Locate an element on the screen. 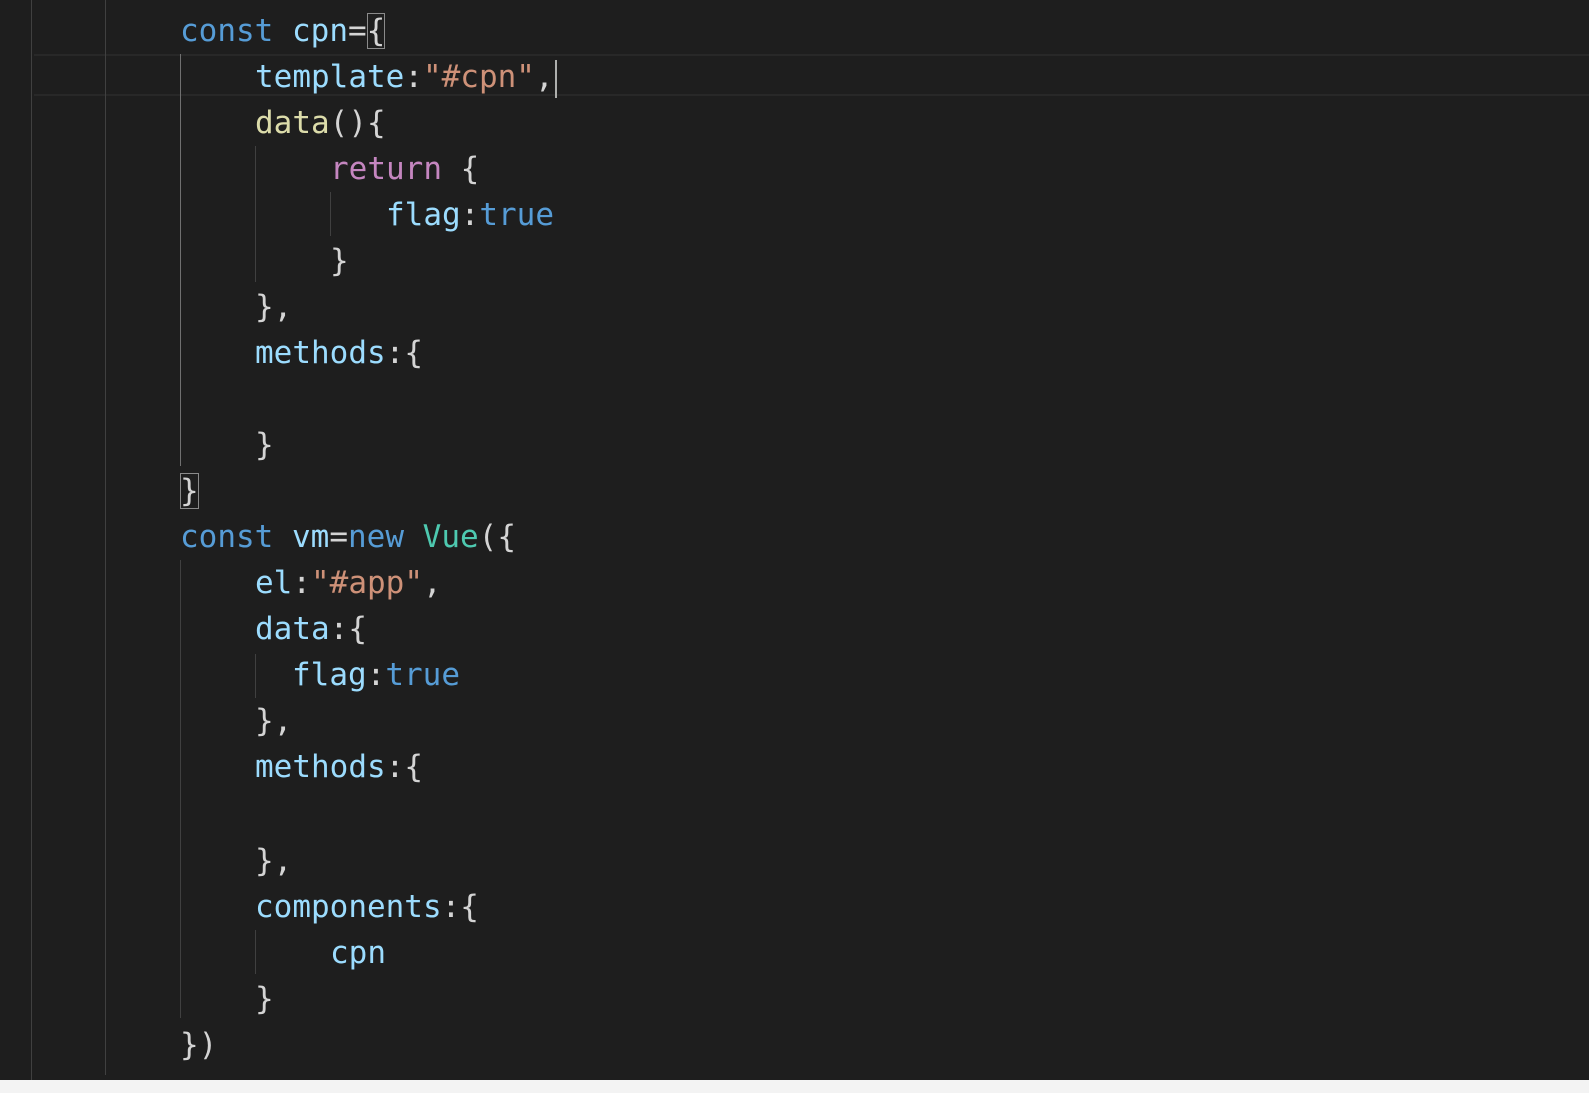  code-line: return { is located at coordinates (404, 169).